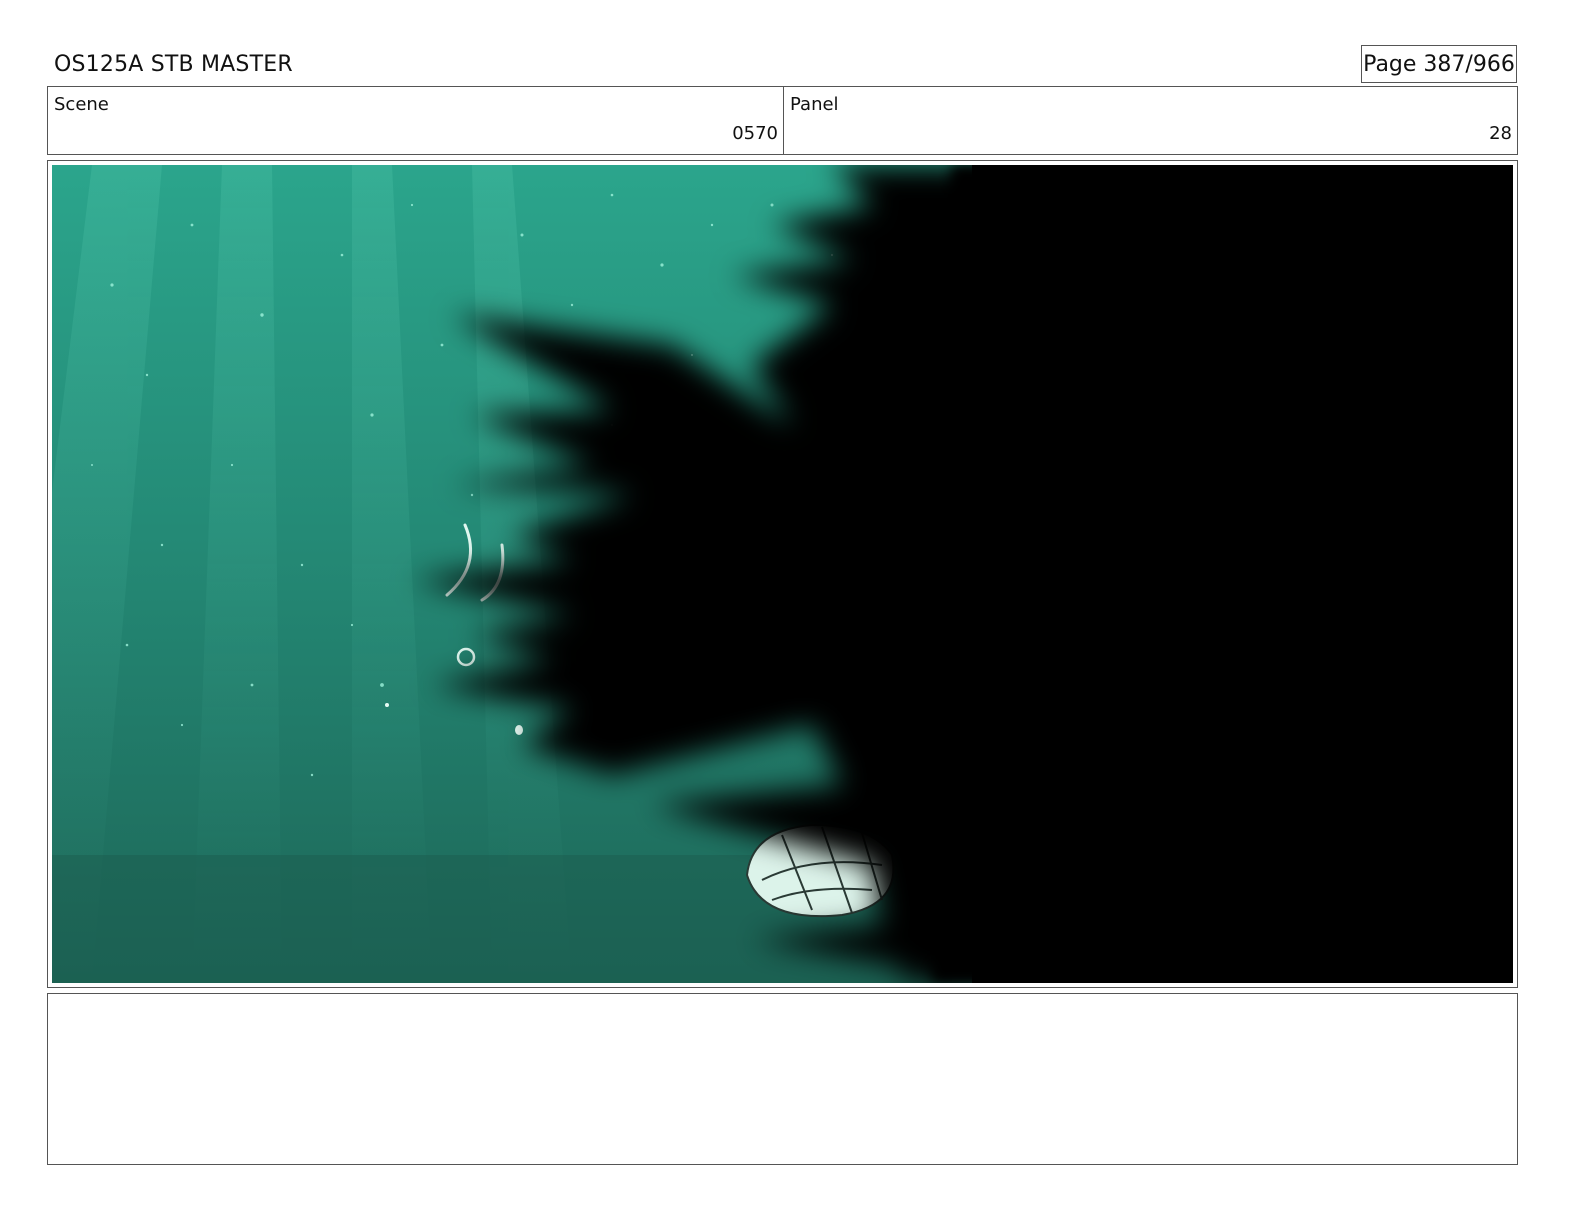 Image resolution: width=1584 pixels, height=1224 pixels. What do you see at coordinates (755, 133) in the screenshot?
I see `scene-number: 0570` at bounding box center [755, 133].